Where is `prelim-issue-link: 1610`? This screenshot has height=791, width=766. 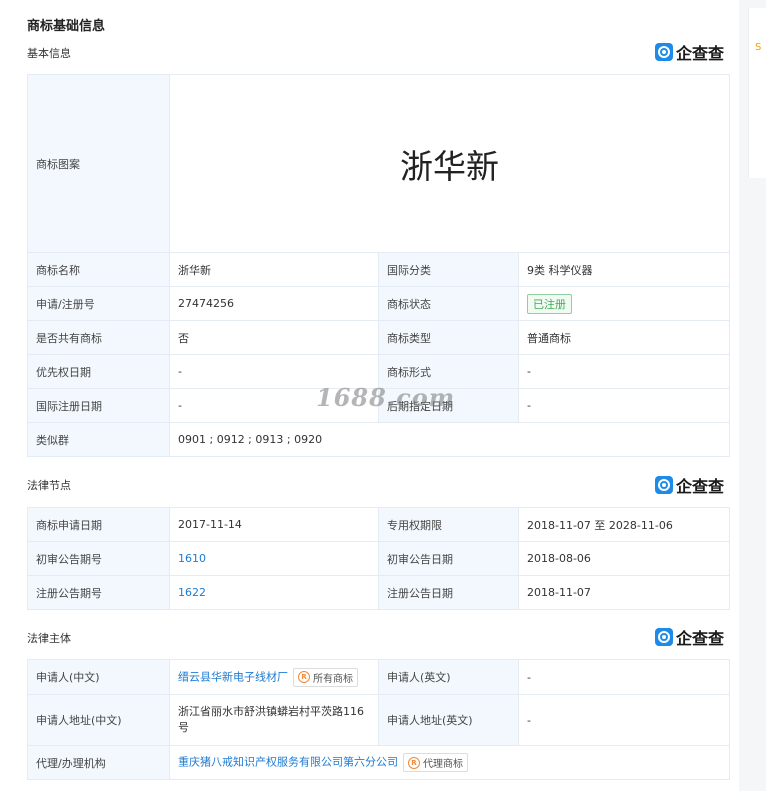 prelim-issue-link: 1610 is located at coordinates (192, 558).